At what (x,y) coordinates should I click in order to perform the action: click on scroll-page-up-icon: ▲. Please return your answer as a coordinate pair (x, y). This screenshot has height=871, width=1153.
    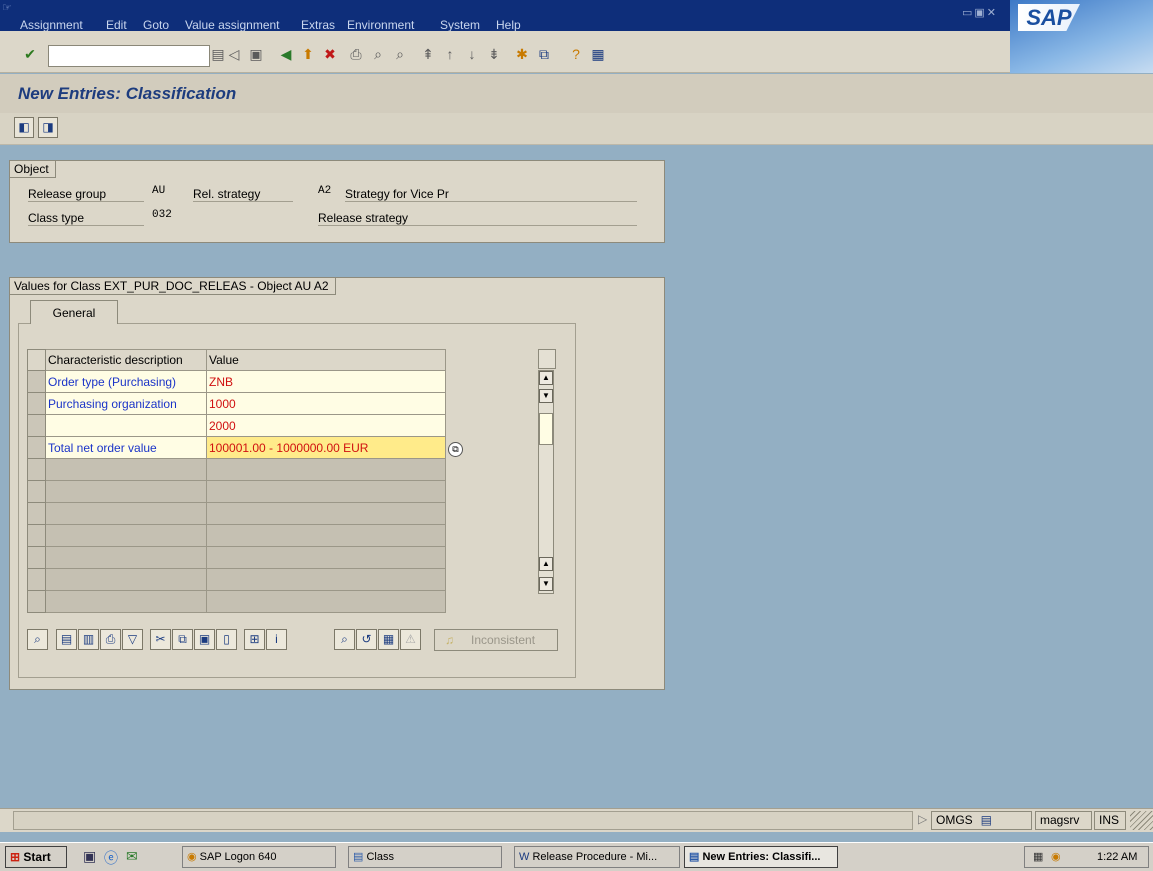
    Looking at the image, I should click on (546, 564).